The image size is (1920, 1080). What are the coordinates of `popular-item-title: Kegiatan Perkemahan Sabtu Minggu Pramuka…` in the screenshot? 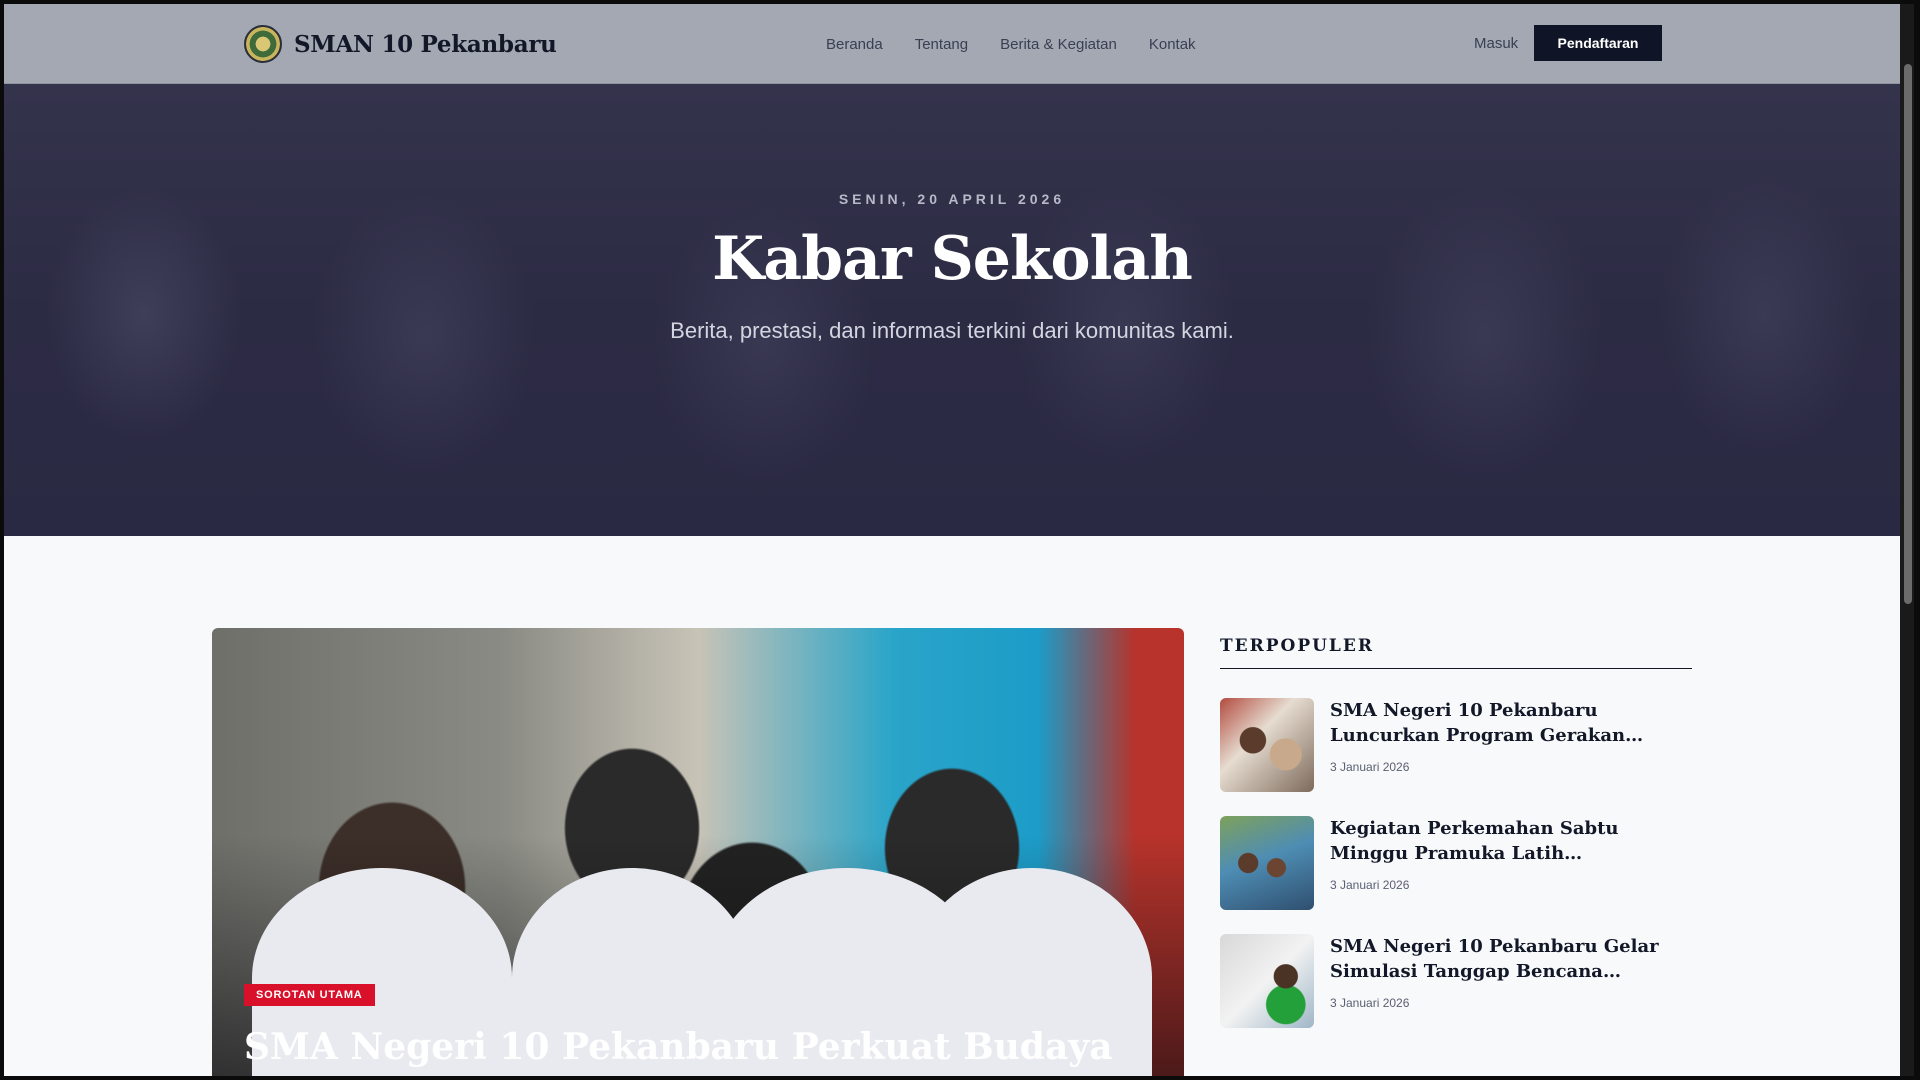 It's located at (1511, 841).